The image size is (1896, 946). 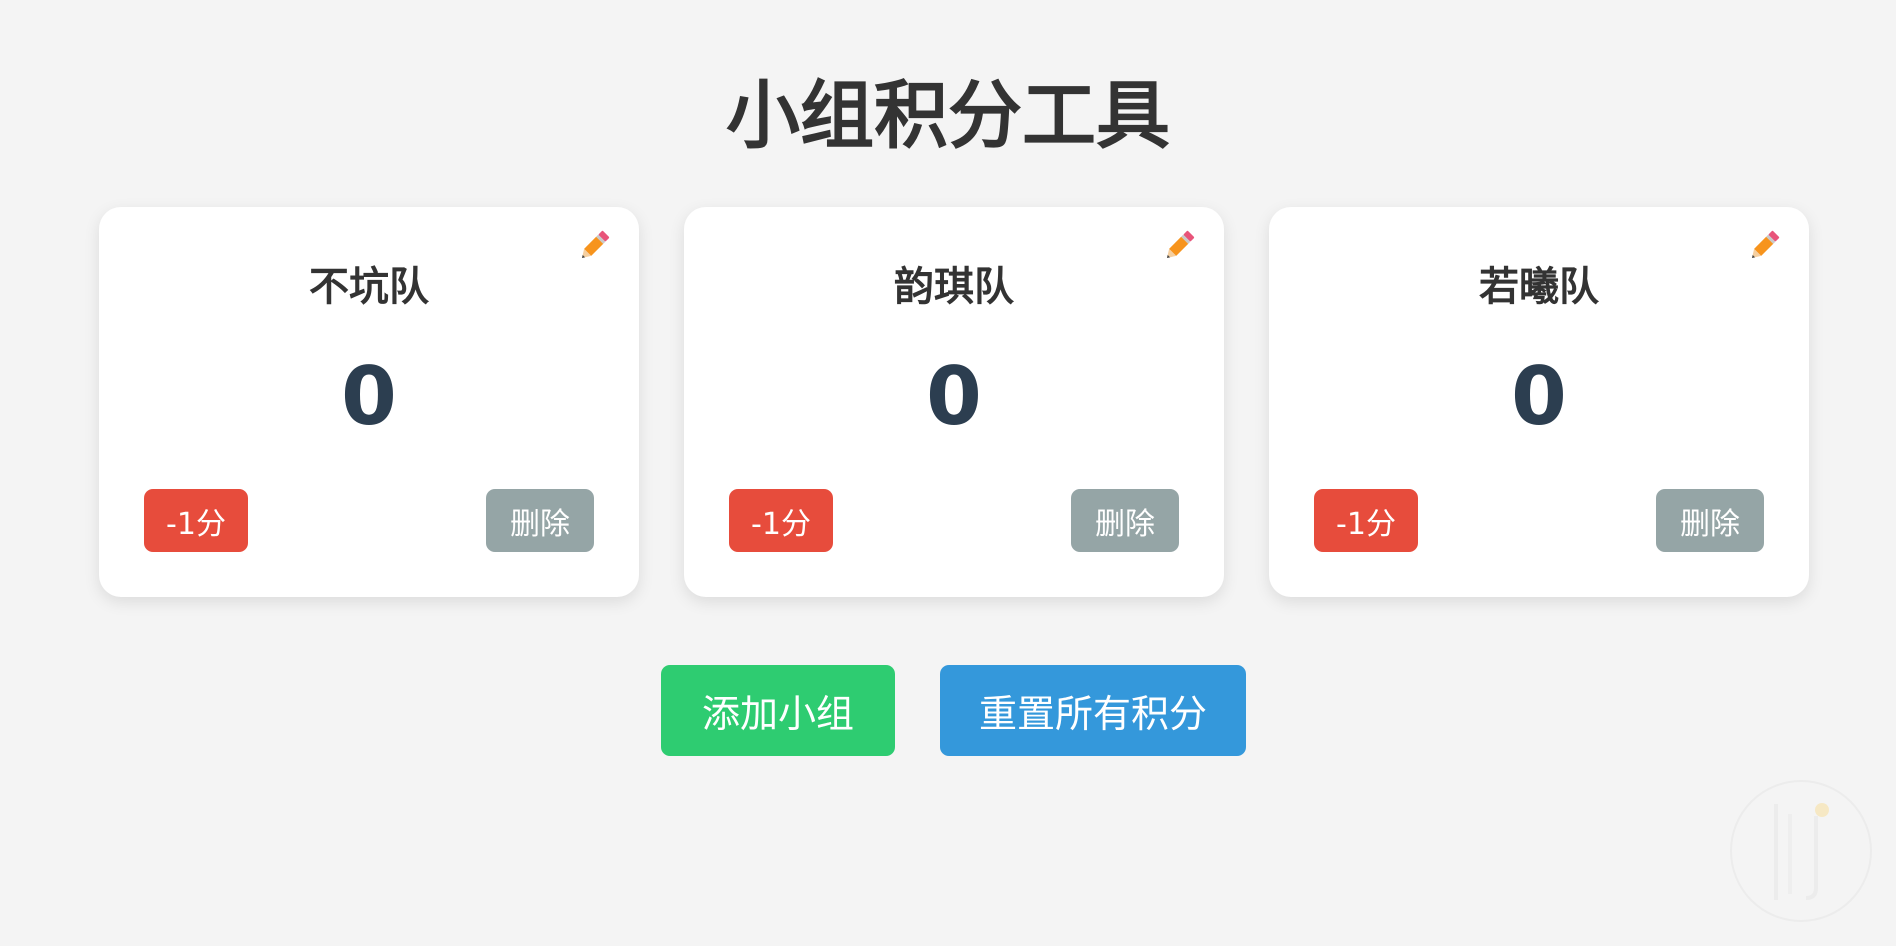 What do you see at coordinates (1539, 287) in the screenshot?
I see `team-name: 若曦队` at bounding box center [1539, 287].